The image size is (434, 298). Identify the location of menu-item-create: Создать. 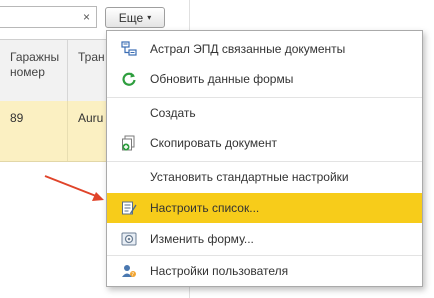
(264, 113).